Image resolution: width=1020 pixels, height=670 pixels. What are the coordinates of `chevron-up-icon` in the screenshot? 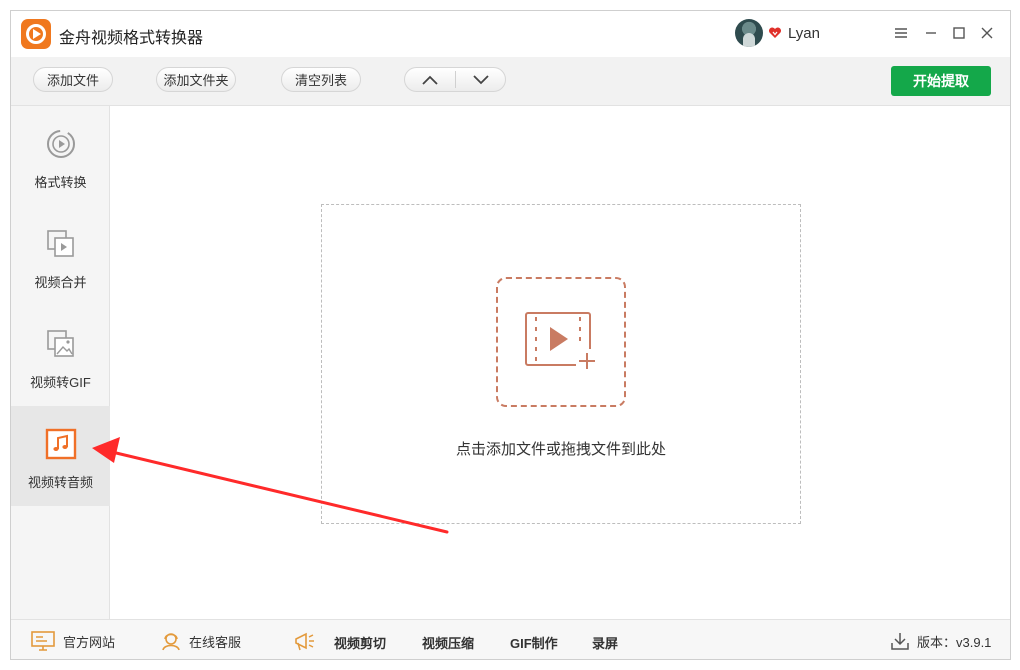 It's located at (430, 80).